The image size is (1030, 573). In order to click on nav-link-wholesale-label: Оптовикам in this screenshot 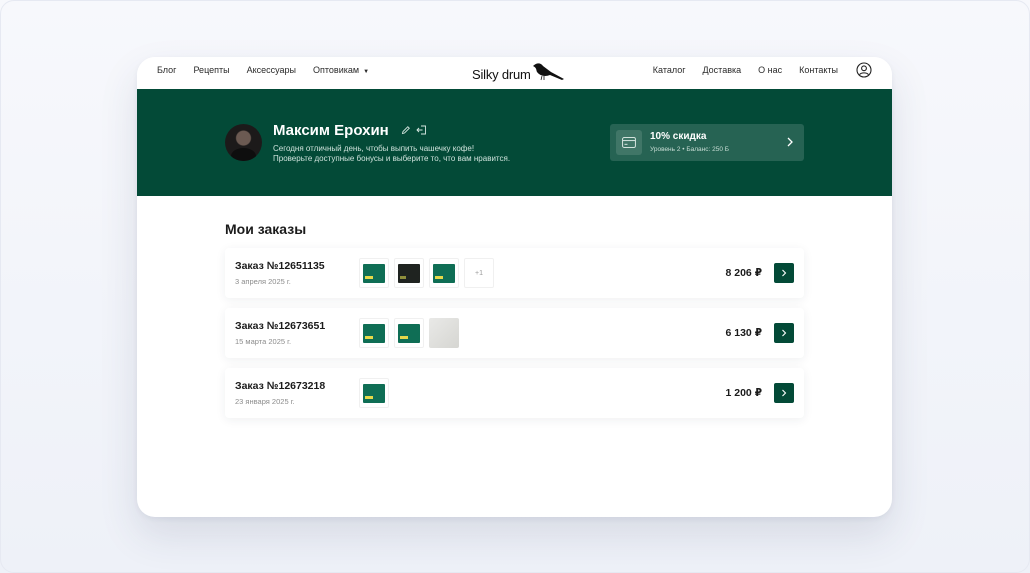, I will do `click(336, 70)`.